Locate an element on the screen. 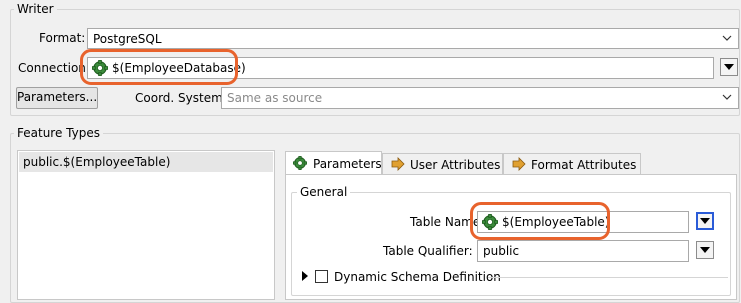 Image resolution: width=741 pixels, height=303 pixels. connection-dropdown-button is located at coordinates (729, 67).